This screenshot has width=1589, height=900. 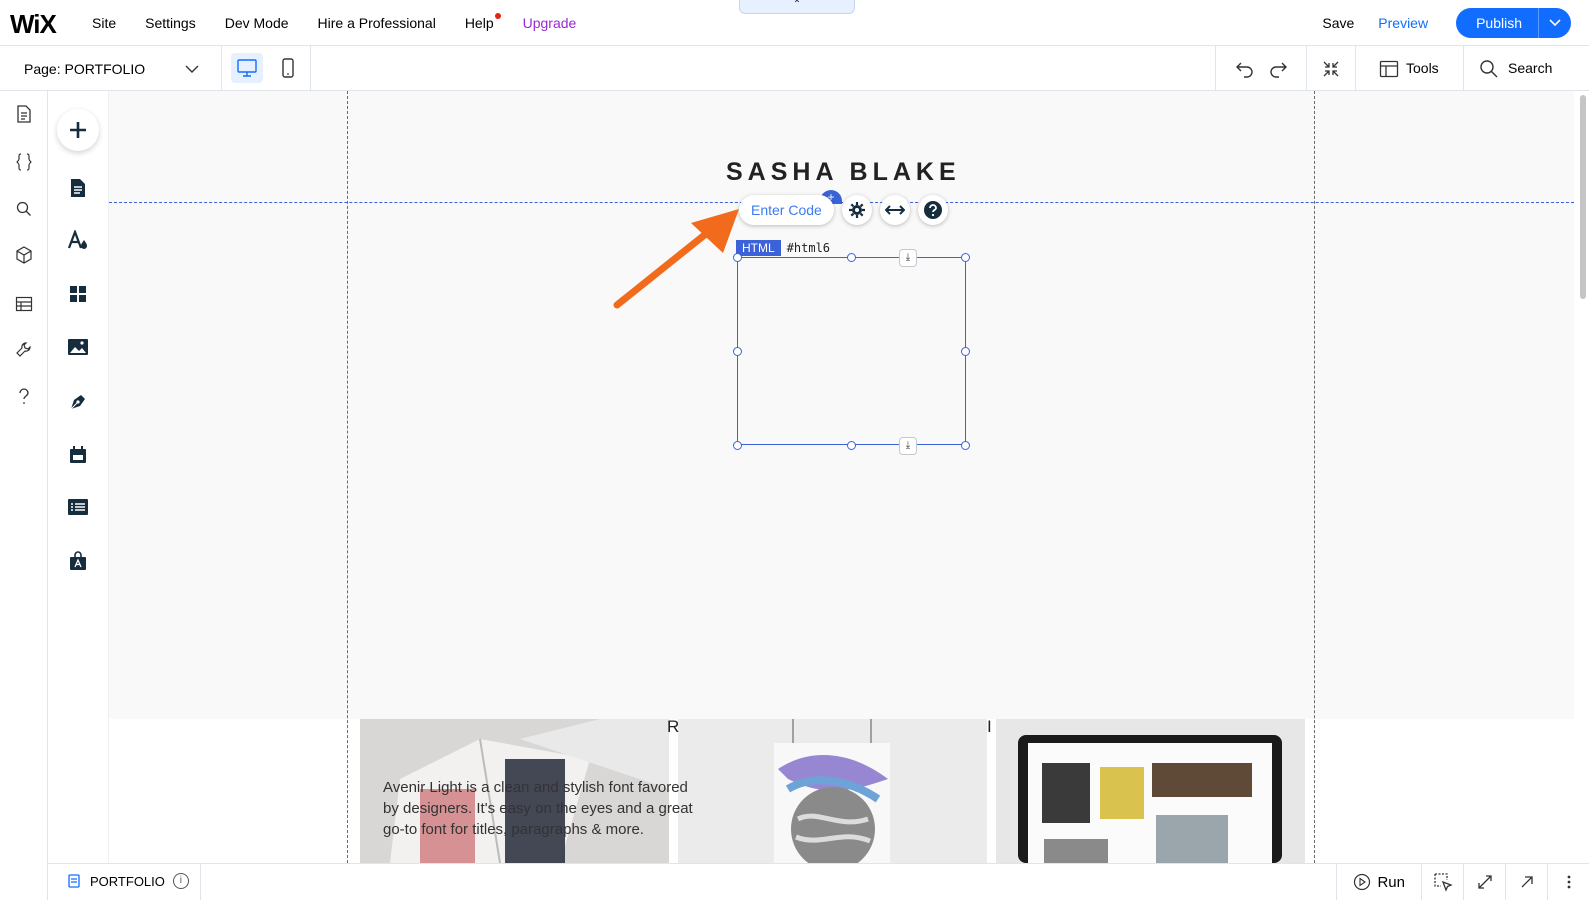 What do you see at coordinates (737, 445) in the screenshot?
I see `resize-handle-bottom-left` at bounding box center [737, 445].